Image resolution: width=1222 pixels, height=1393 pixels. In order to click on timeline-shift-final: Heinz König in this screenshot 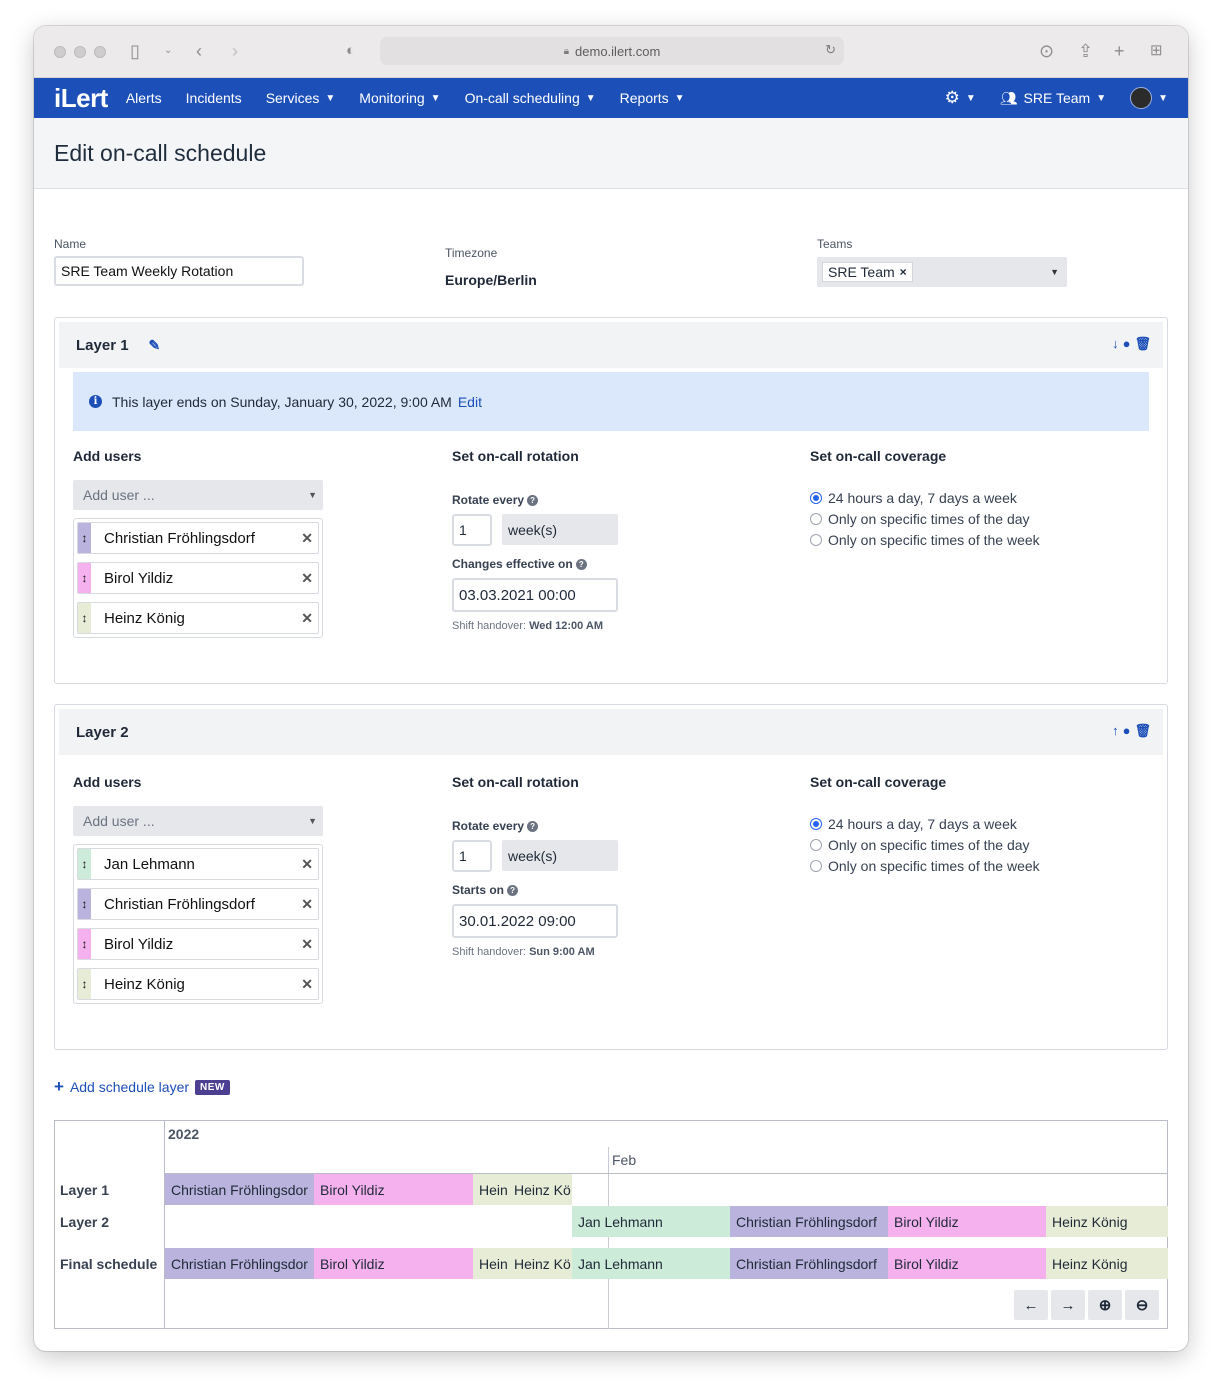, I will do `click(1107, 1263)`.